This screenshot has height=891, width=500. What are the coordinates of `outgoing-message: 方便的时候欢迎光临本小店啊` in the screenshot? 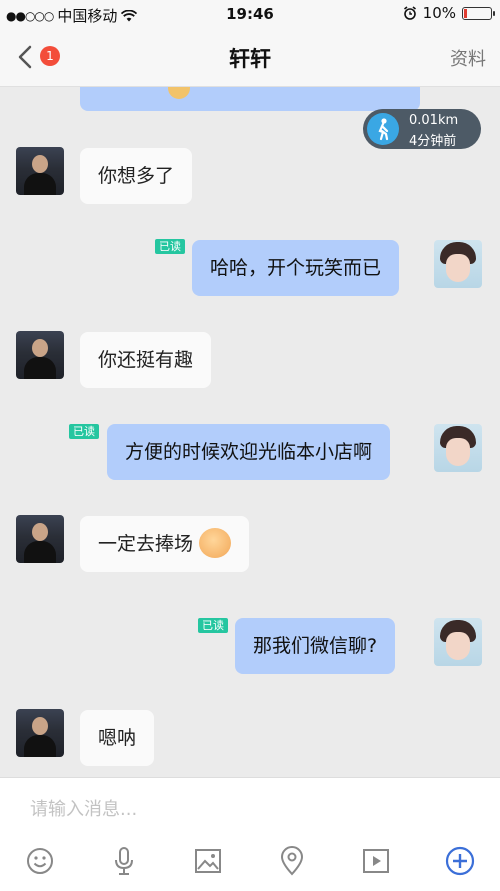 It's located at (249, 452).